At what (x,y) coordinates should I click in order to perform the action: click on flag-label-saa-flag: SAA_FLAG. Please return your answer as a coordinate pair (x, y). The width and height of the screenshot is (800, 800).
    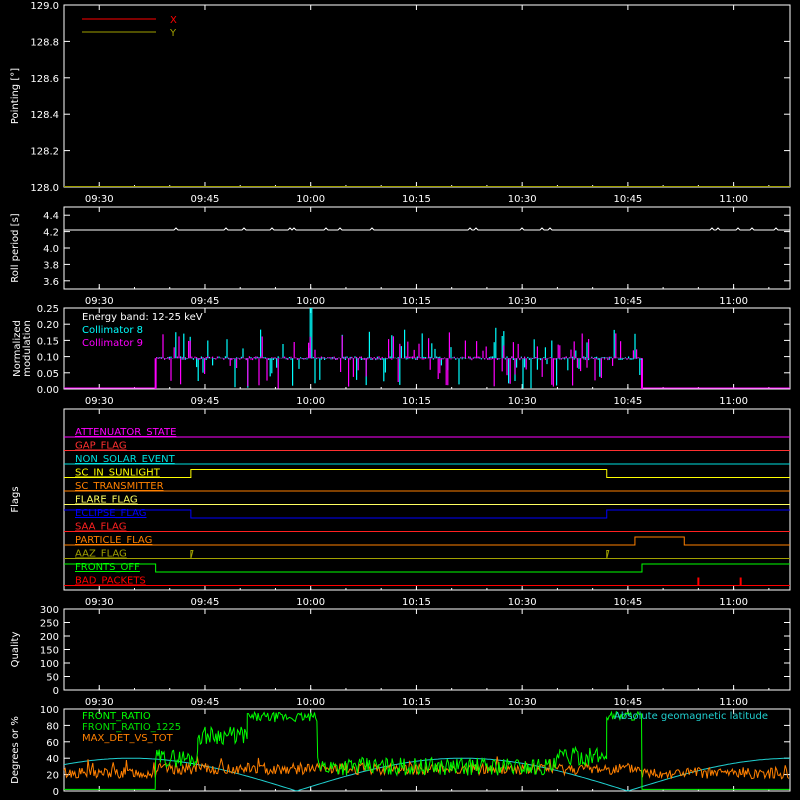
    Looking at the image, I should click on (100, 527).